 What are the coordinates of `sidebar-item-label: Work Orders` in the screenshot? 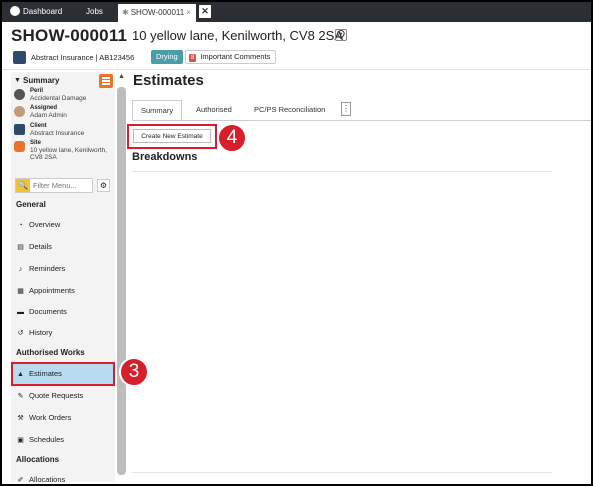 It's located at (50, 417).